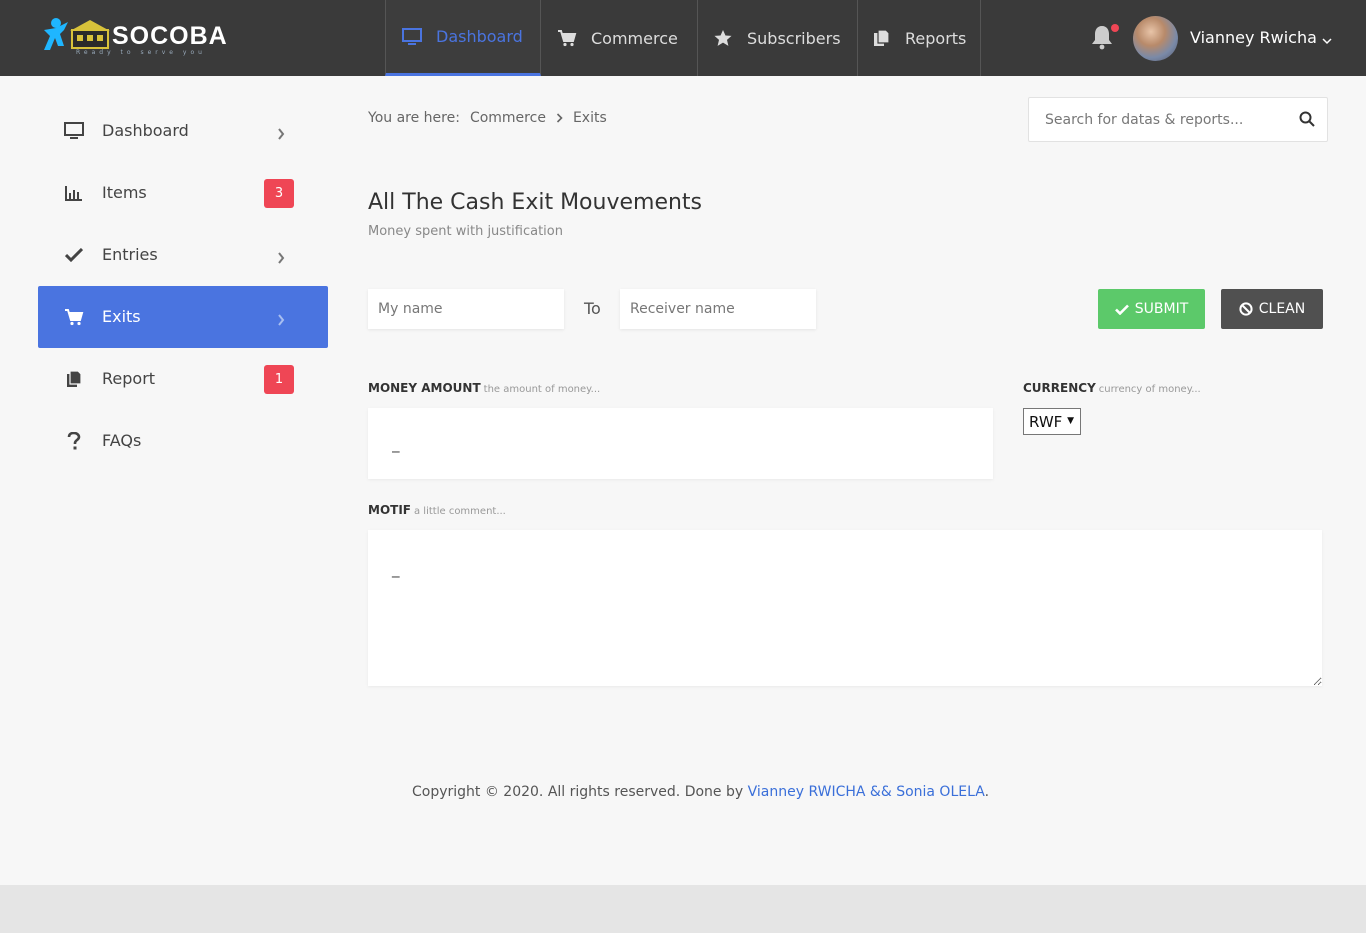 The width and height of the screenshot is (1366, 933). What do you see at coordinates (183, 441) in the screenshot?
I see `sidebar-item-faqs: FAQs` at bounding box center [183, 441].